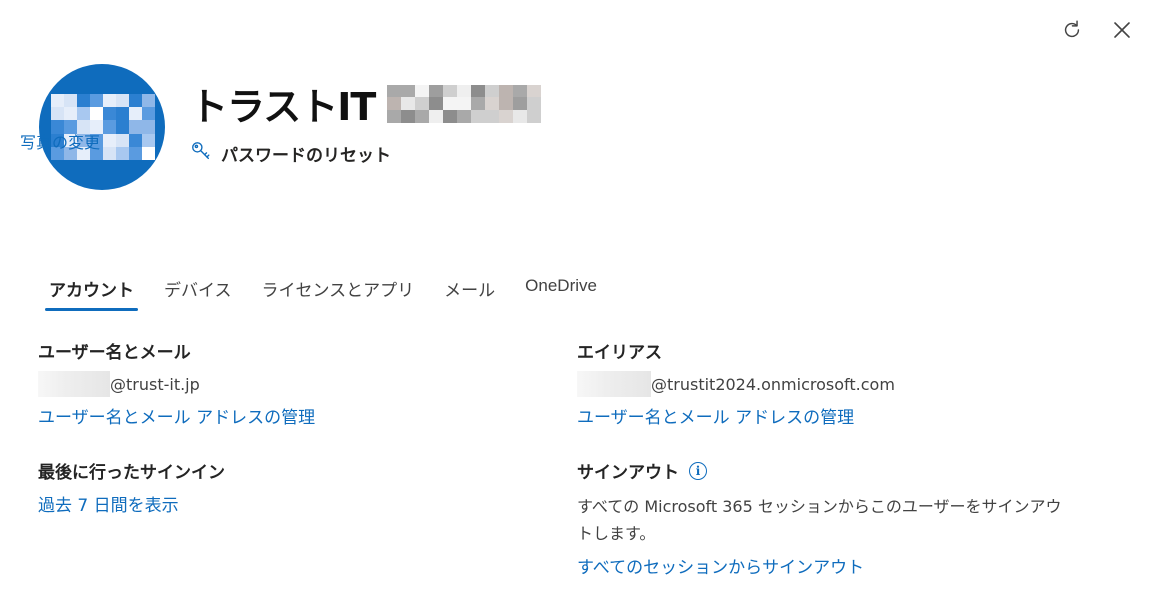 The height and width of the screenshot is (597, 1154). I want to click on avatar-section, so click(102, 127).